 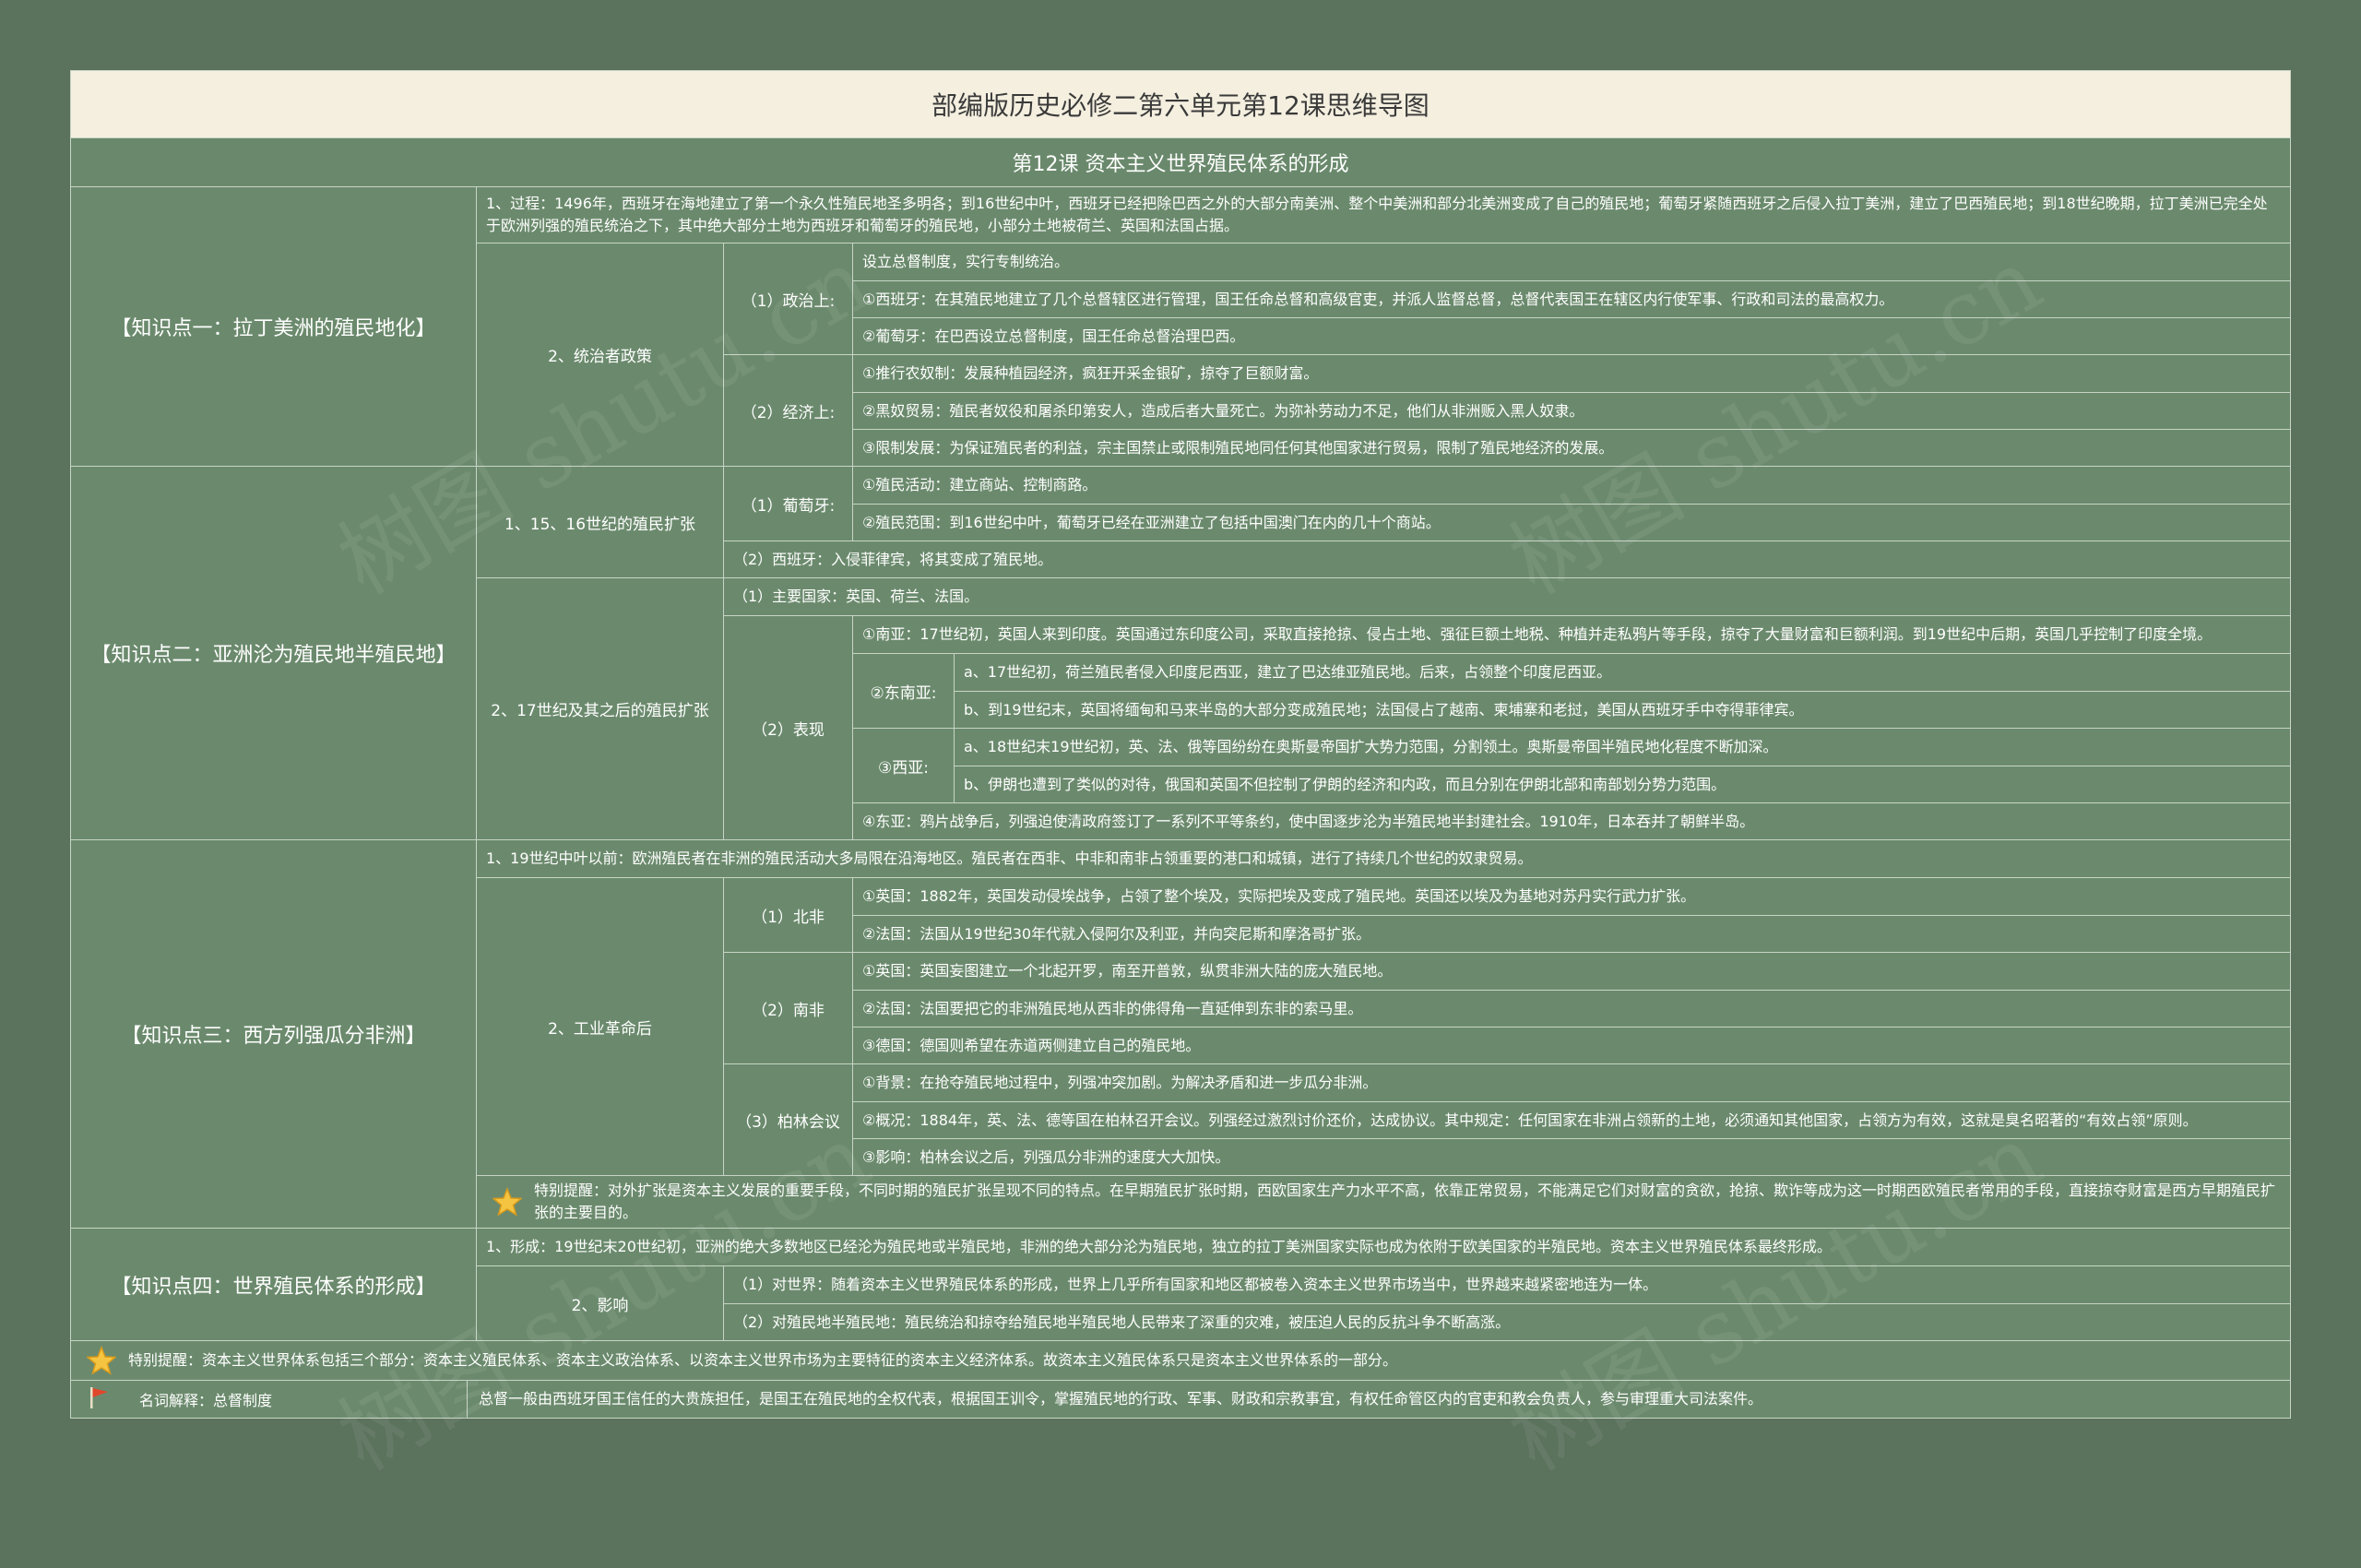 What do you see at coordinates (1571, 1156) in the screenshot?
I see `leaf-text: ③影响：柏林会议之后，列强瓜分非洲的速度大大加快。` at bounding box center [1571, 1156].